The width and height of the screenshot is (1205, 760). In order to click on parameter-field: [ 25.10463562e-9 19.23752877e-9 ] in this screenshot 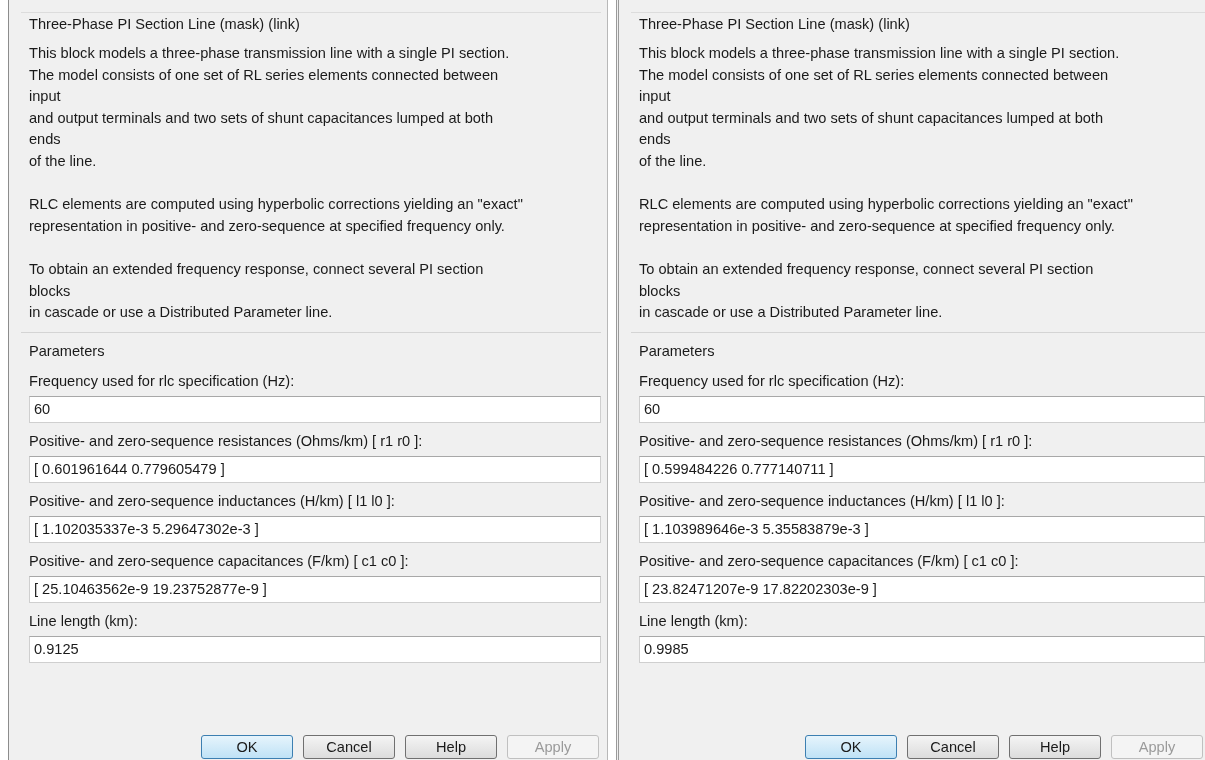, I will do `click(315, 589)`.